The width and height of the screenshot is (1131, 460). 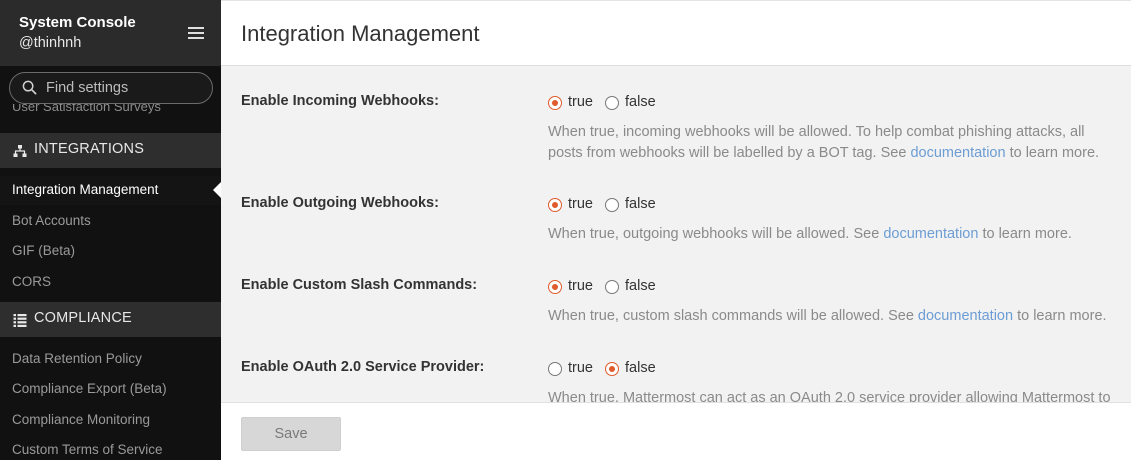 What do you see at coordinates (110, 33) in the screenshot?
I see `sidebar-header: System Console @thinhnh` at bounding box center [110, 33].